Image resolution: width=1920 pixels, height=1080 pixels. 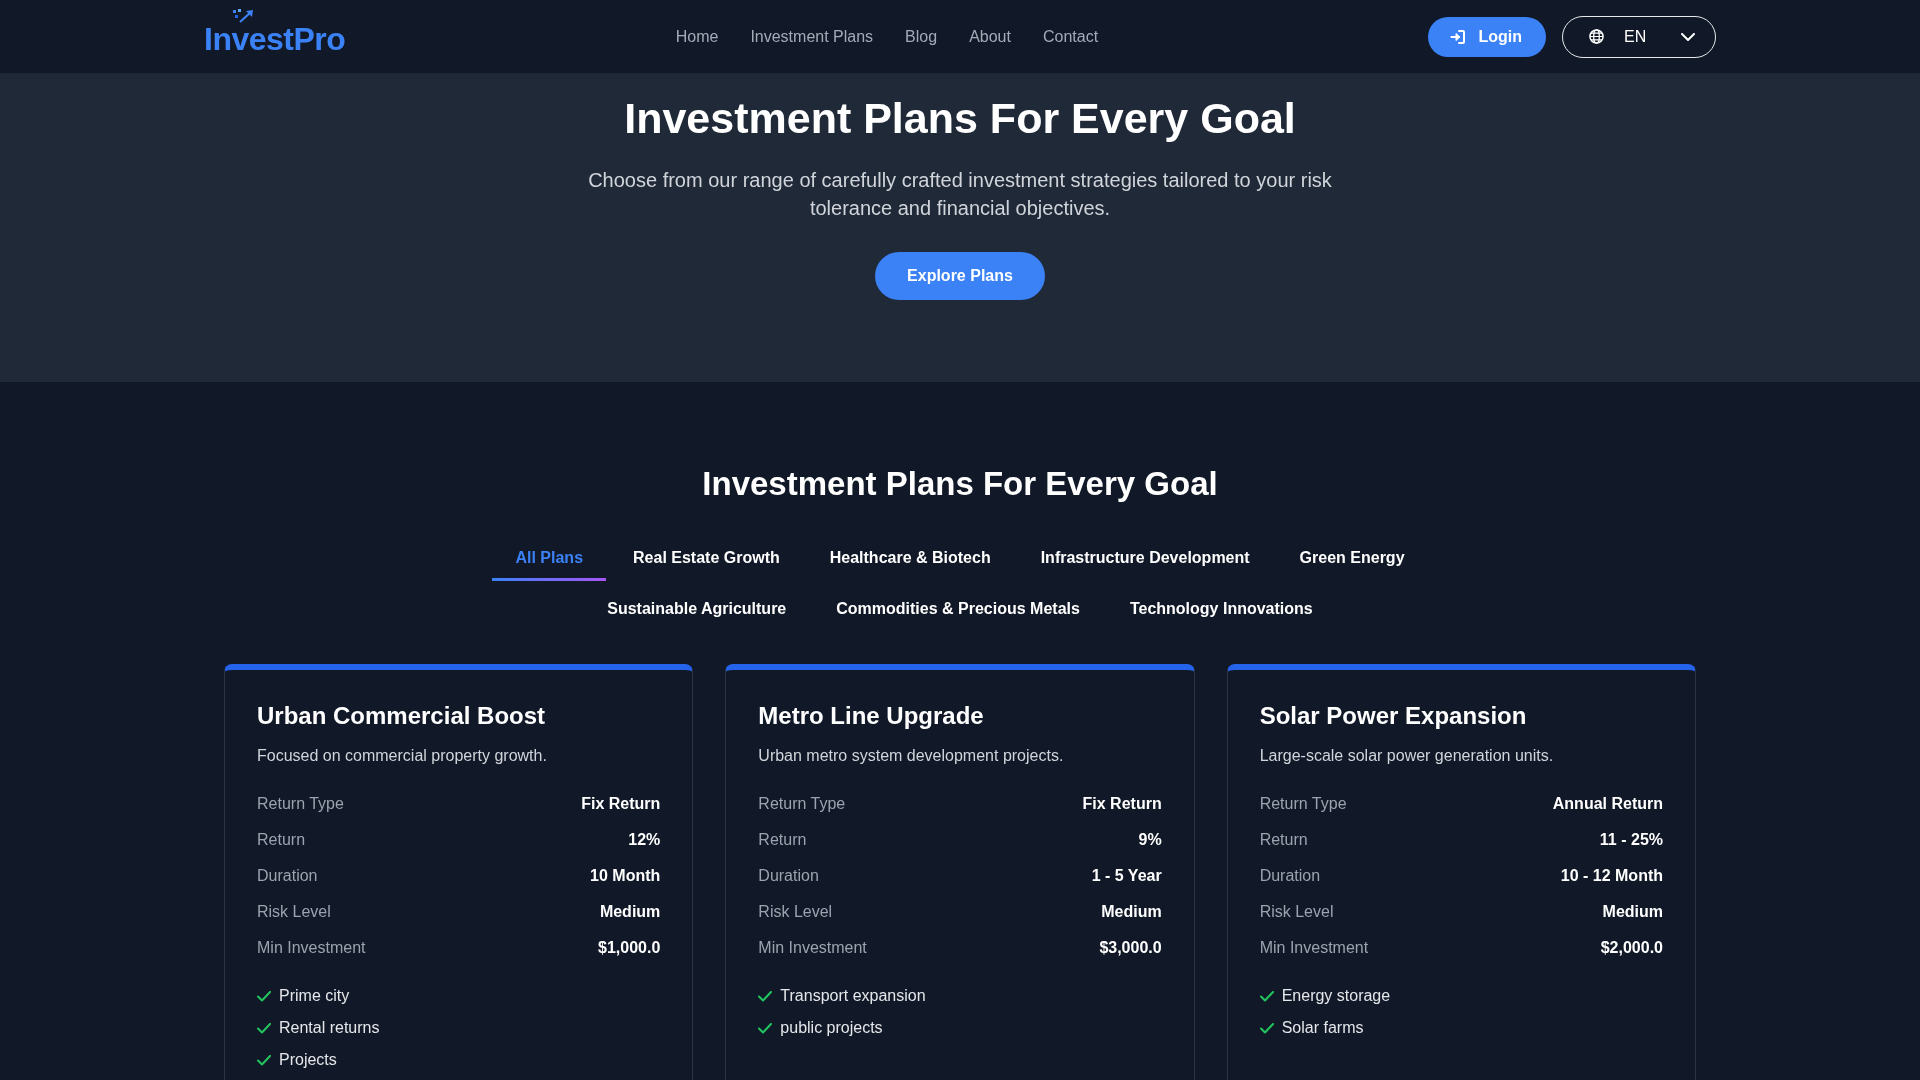 What do you see at coordinates (1393, 716) in the screenshot?
I see `plan-title: Solar Power Expansion` at bounding box center [1393, 716].